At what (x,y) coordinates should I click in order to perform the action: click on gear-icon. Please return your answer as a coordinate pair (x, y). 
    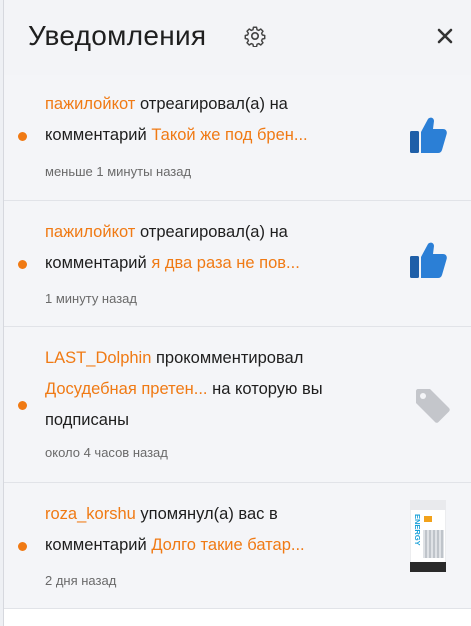
    Looking at the image, I should click on (255, 36).